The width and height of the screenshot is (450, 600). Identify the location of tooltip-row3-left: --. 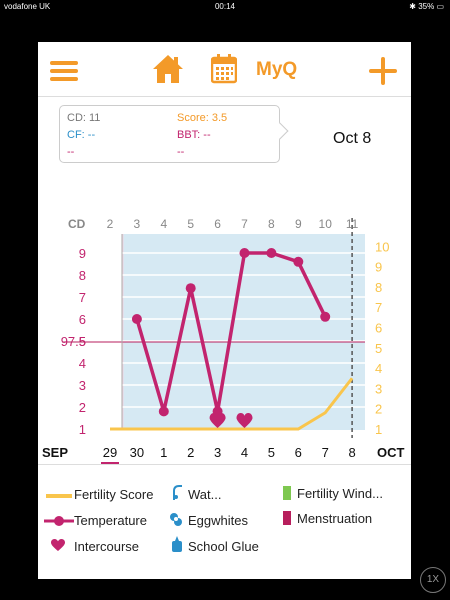
(71, 152).